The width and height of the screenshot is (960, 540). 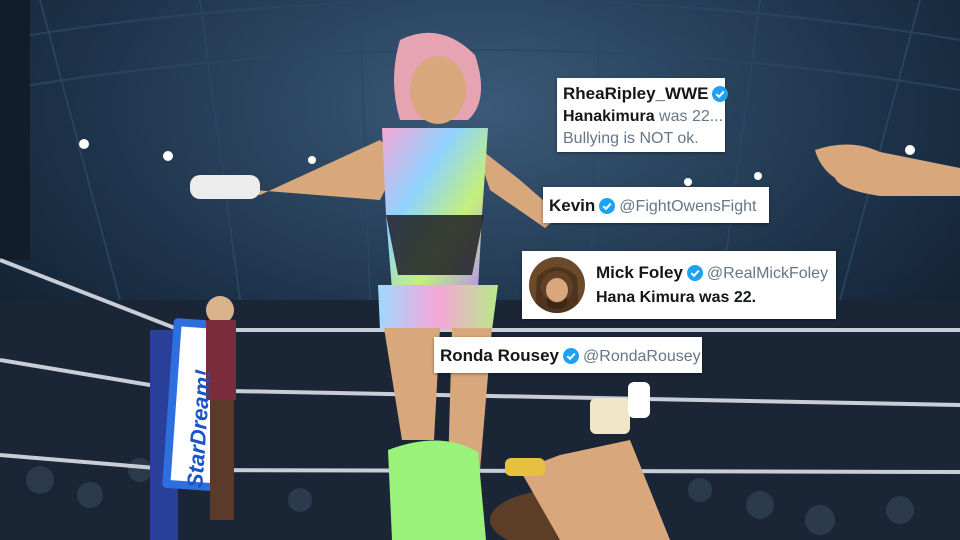 What do you see at coordinates (15, 130) in the screenshot?
I see `scaffold-left` at bounding box center [15, 130].